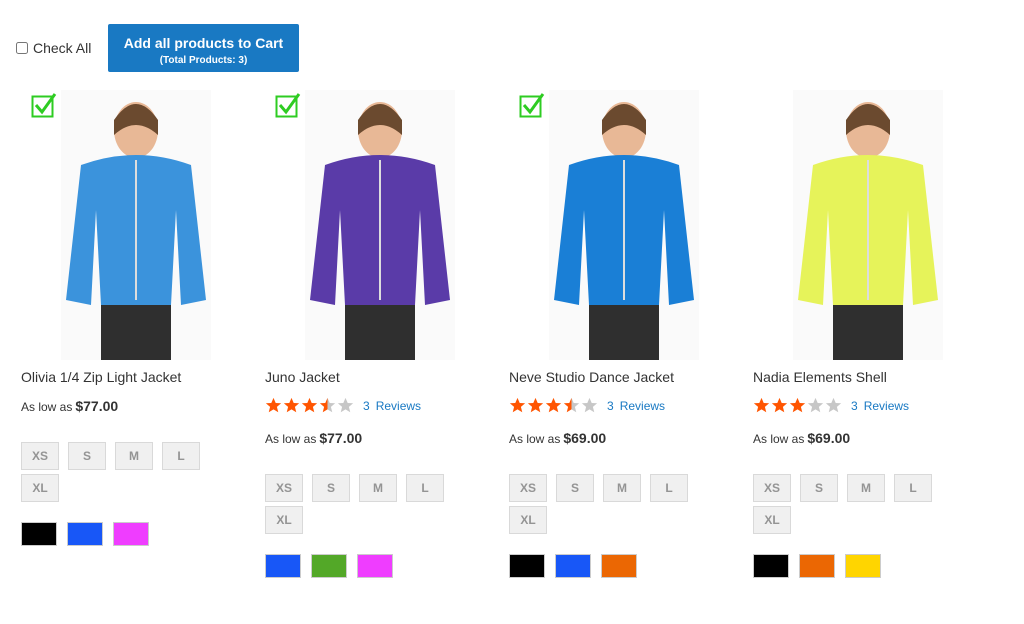 The height and width of the screenshot is (624, 1024). Describe the element at coordinates (203, 42) in the screenshot. I see `add-all-label: Add all products to Cart` at that location.